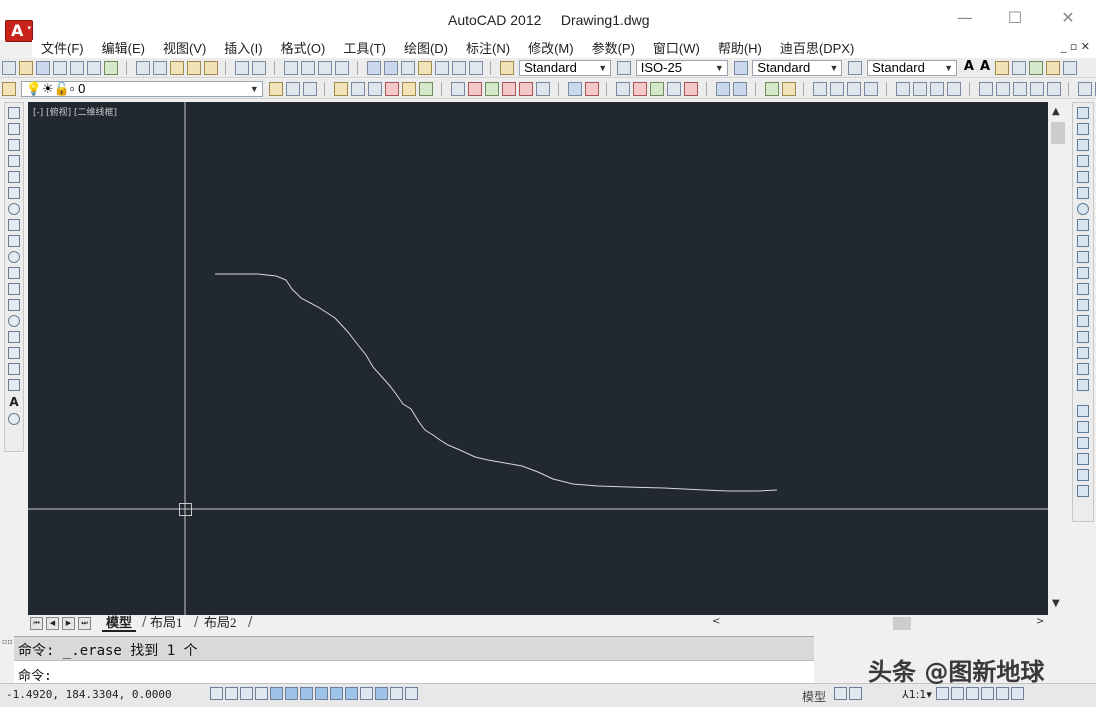  Describe the element at coordinates (14, 305) in the screenshot. I see `make-block-icon` at that location.